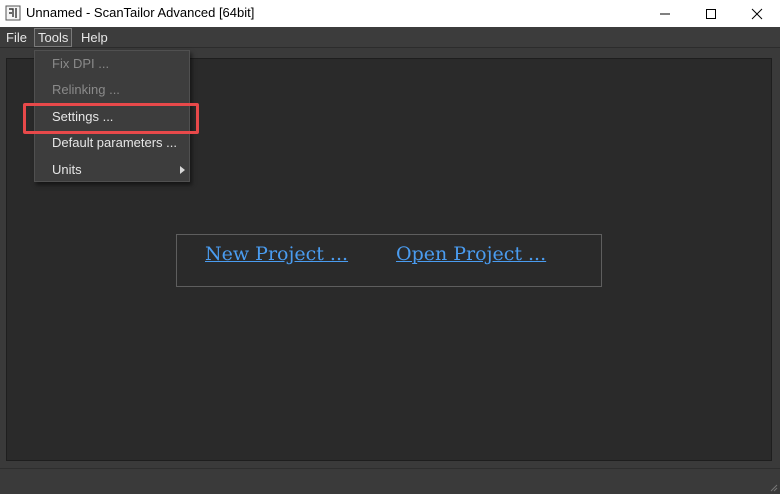  Describe the element at coordinates (112, 170) in the screenshot. I see `menu-item-units: Units` at that location.